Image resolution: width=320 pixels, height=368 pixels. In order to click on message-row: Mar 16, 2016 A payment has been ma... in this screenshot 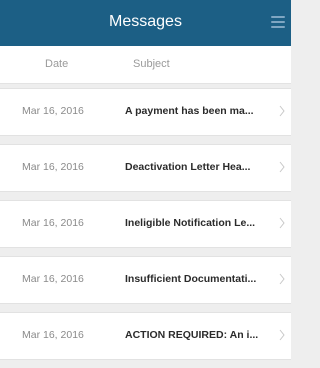, I will do `click(145, 112)`.